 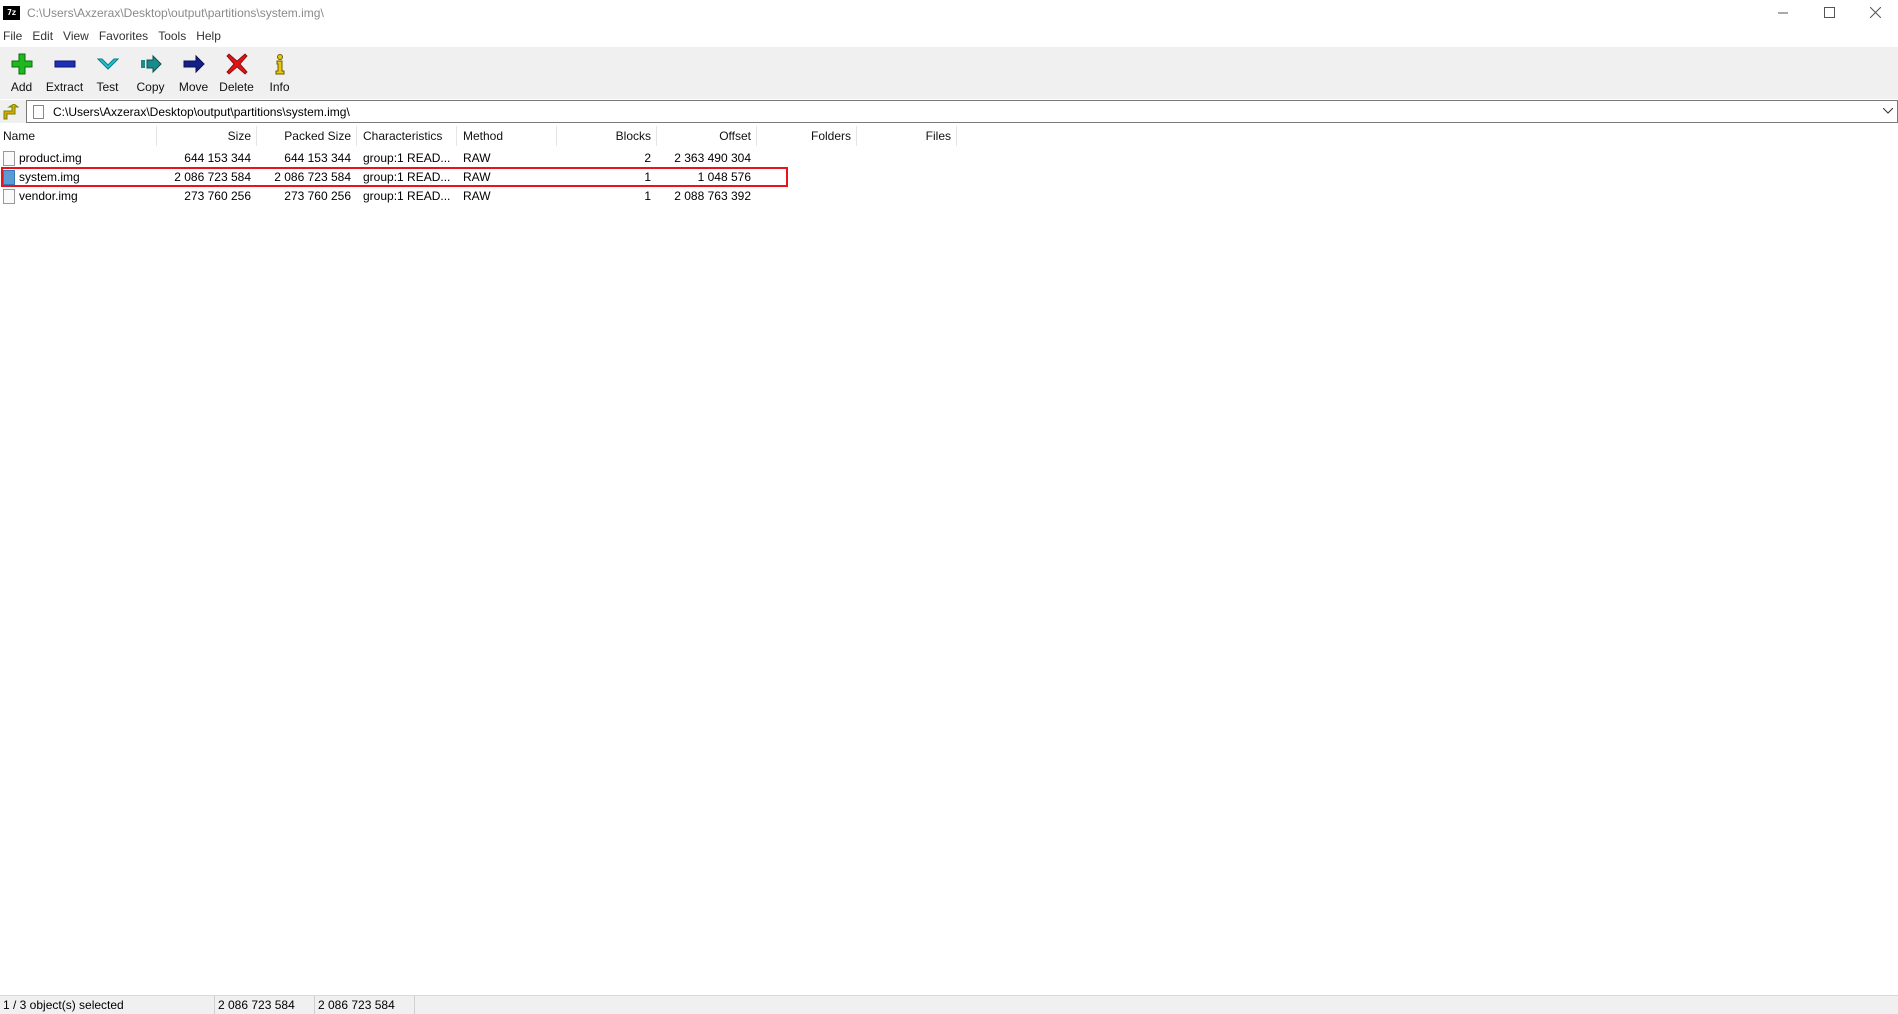 What do you see at coordinates (712, 158) in the screenshot?
I see `file-offset: 2 363 490 304` at bounding box center [712, 158].